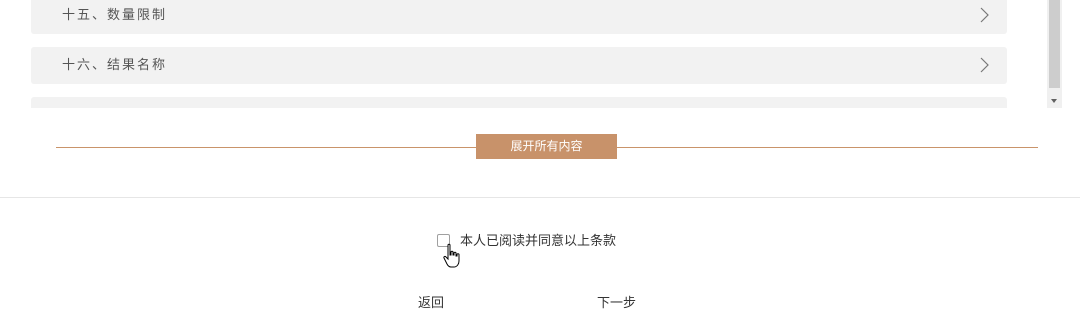  What do you see at coordinates (115, 15) in the screenshot?
I see `accordion-title: 十五、数量限制` at bounding box center [115, 15].